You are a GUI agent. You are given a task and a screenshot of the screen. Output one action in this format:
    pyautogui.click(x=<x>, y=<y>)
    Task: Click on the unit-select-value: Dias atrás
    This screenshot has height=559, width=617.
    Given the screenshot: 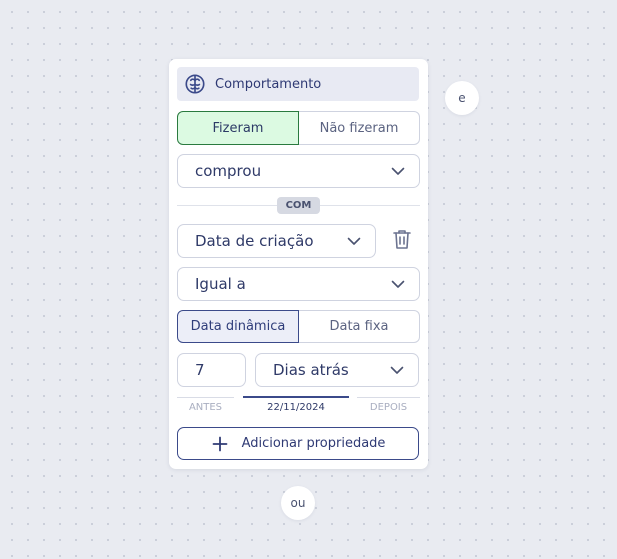 What is the action you would take?
    pyautogui.click(x=311, y=370)
    